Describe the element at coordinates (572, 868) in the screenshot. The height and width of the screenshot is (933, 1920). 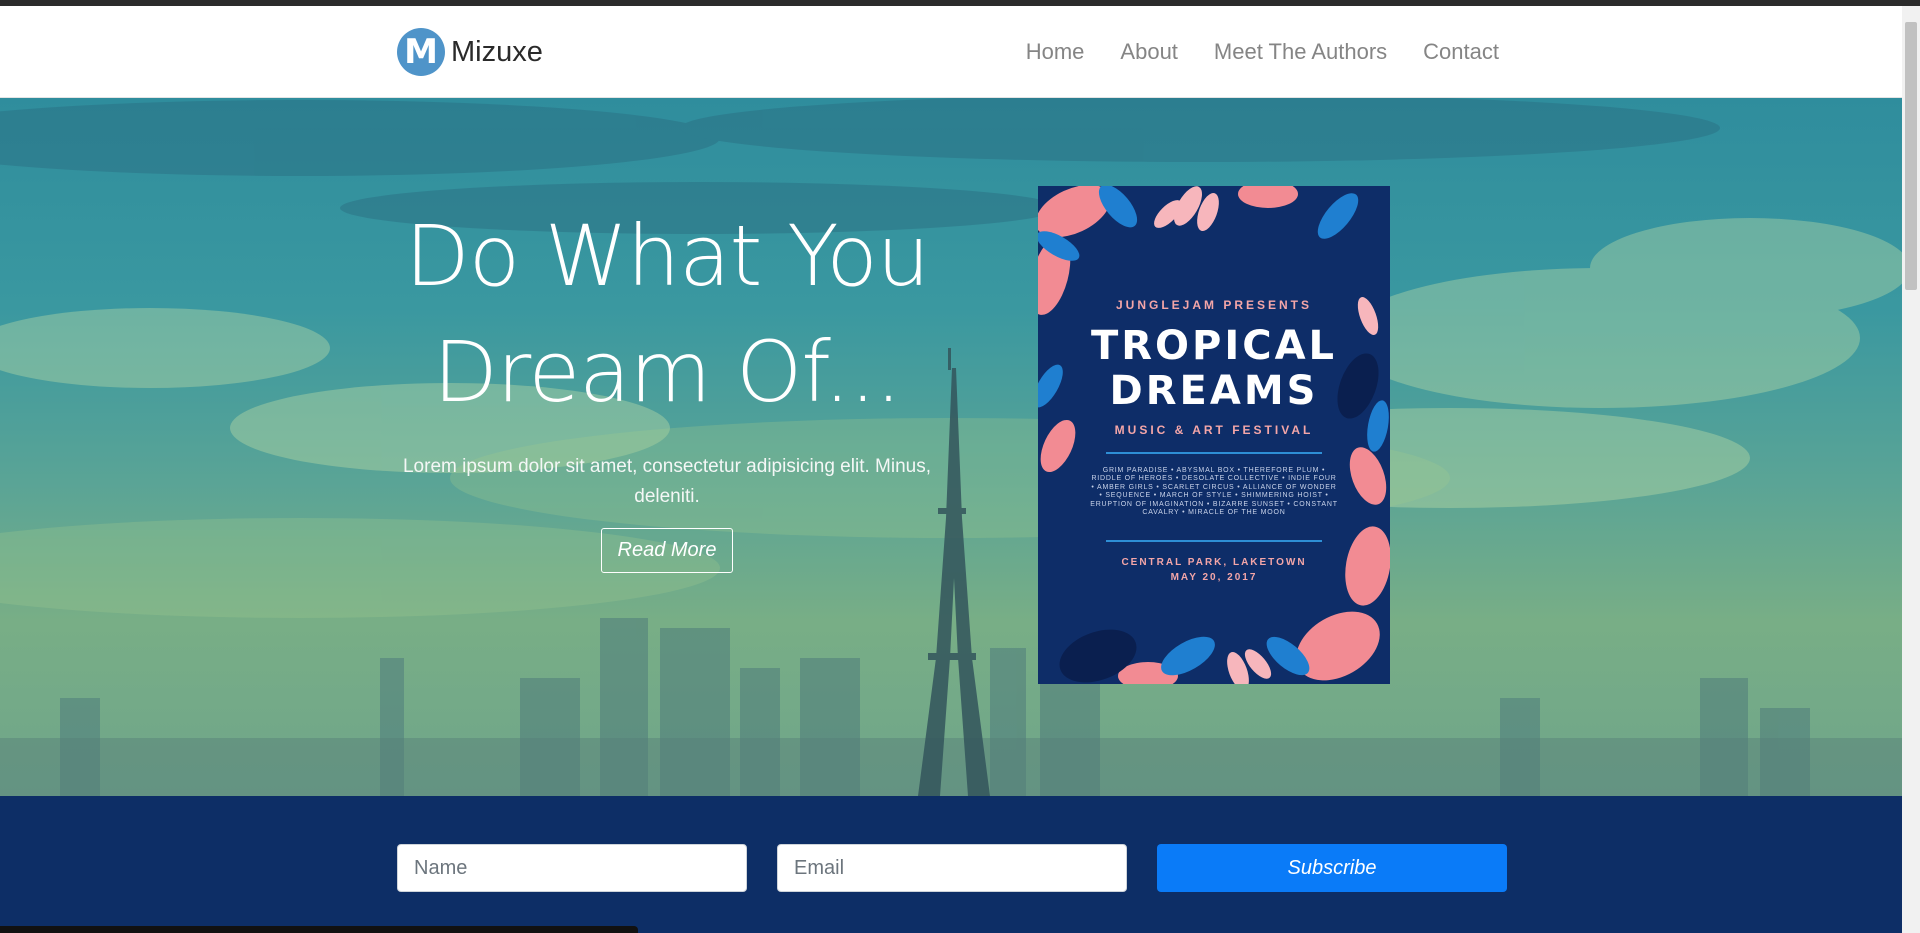
I see `name-input` at that location.